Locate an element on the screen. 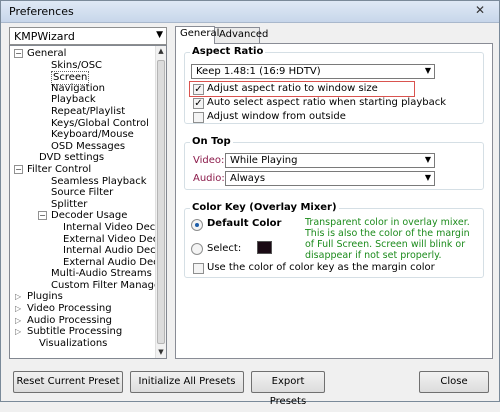  scrollbar-thumb is located at coordinates (161, 202).